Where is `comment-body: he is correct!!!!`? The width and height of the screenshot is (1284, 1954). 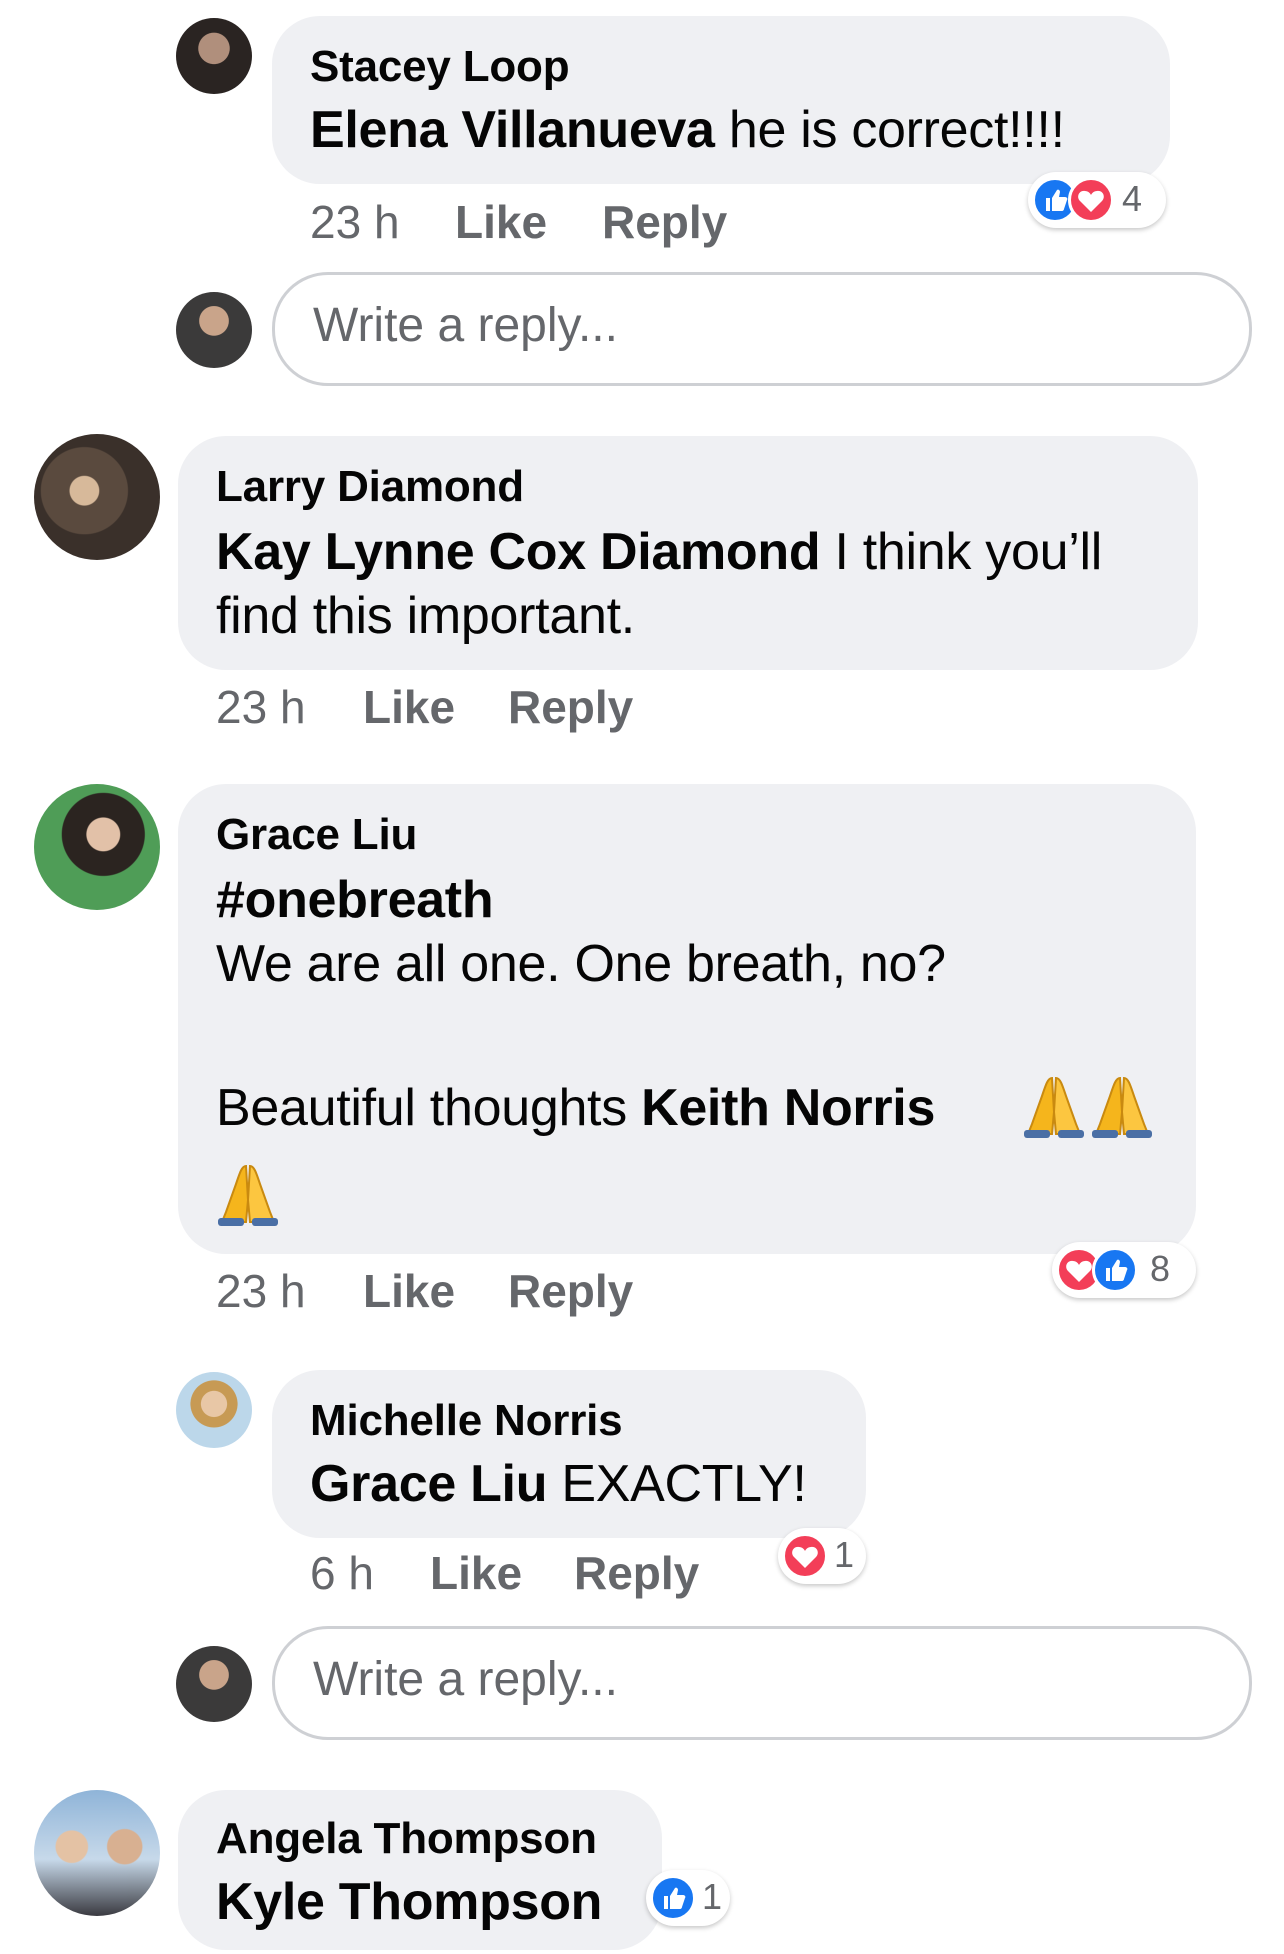
comment-body: he is correct!!!! is located at coordinates (889, 130).